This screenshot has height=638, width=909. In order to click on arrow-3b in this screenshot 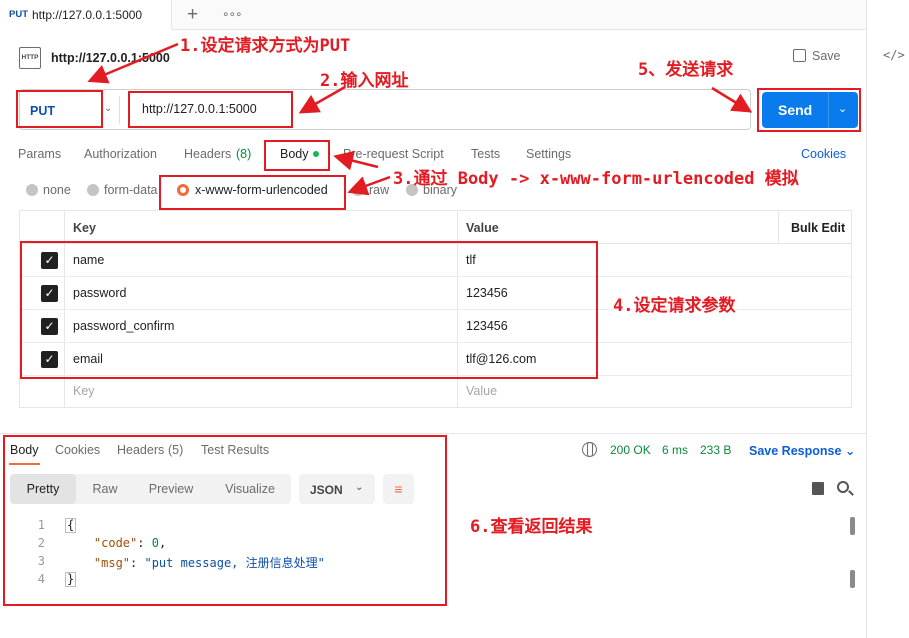, I will do `click(369, 185)`.